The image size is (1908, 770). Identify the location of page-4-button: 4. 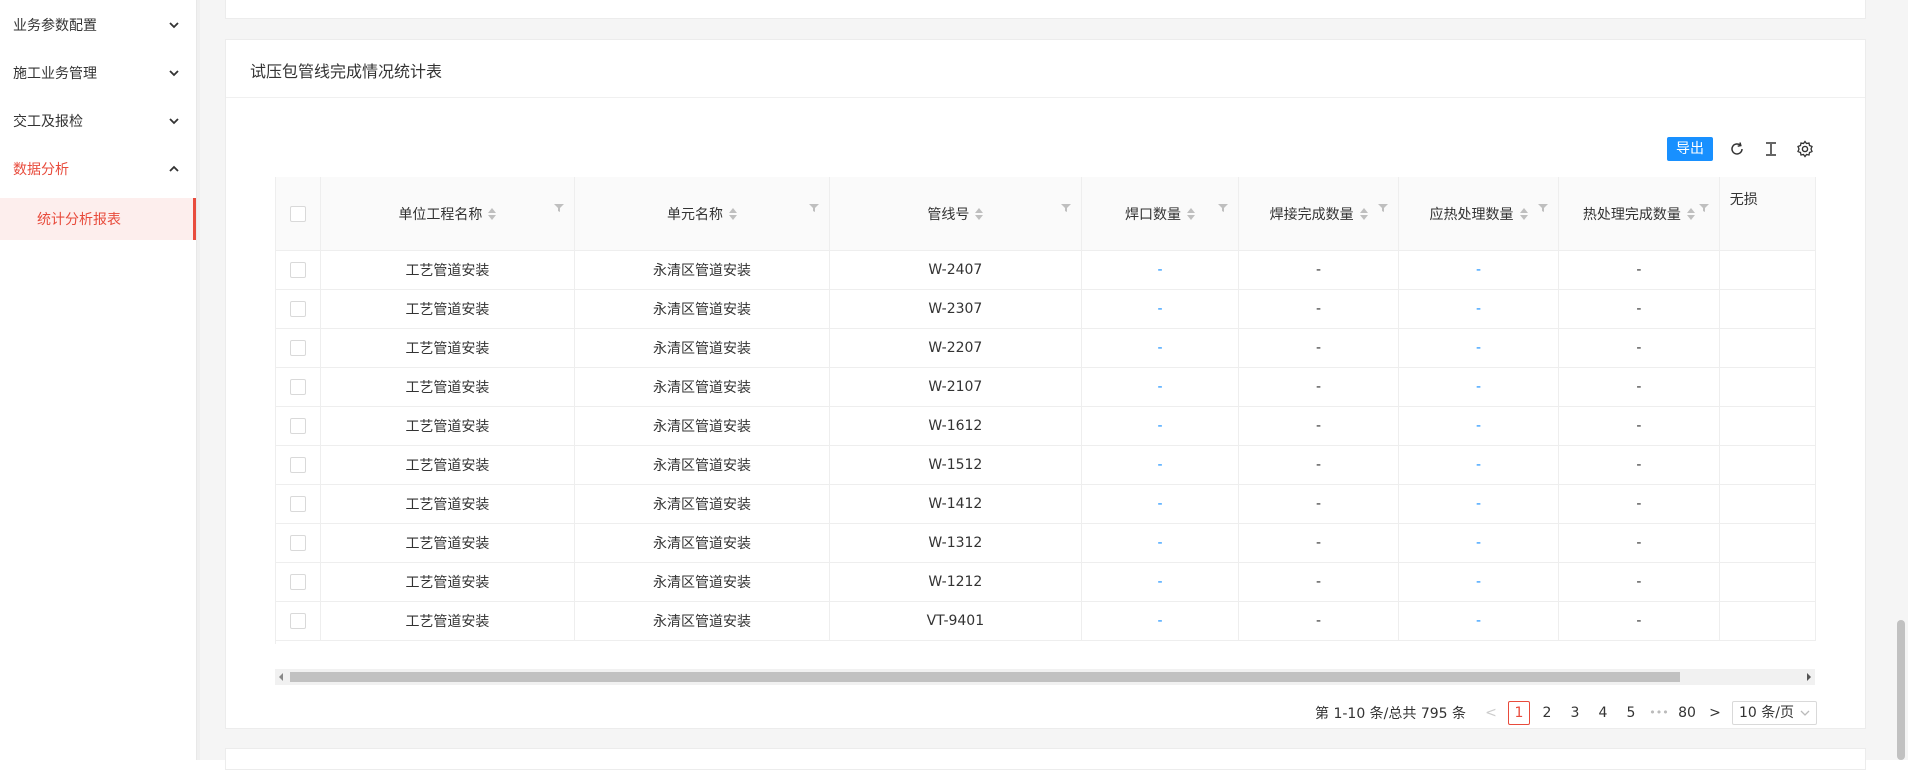
(1603, 713).